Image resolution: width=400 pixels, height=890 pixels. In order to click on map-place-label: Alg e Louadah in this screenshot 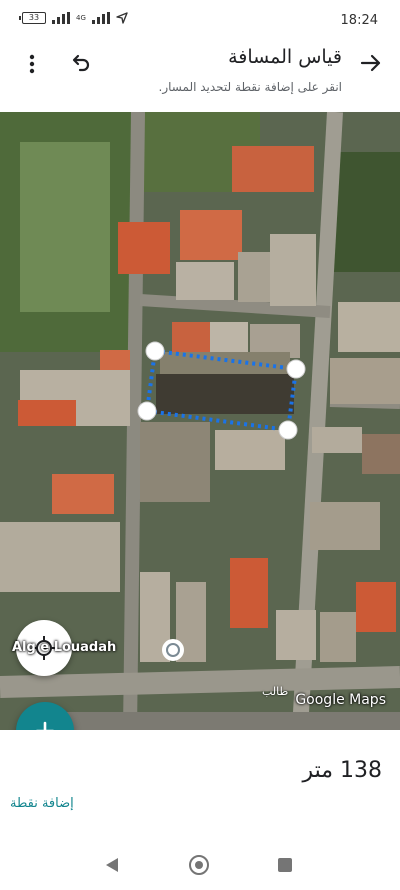, I will do `click(64, 647)`.